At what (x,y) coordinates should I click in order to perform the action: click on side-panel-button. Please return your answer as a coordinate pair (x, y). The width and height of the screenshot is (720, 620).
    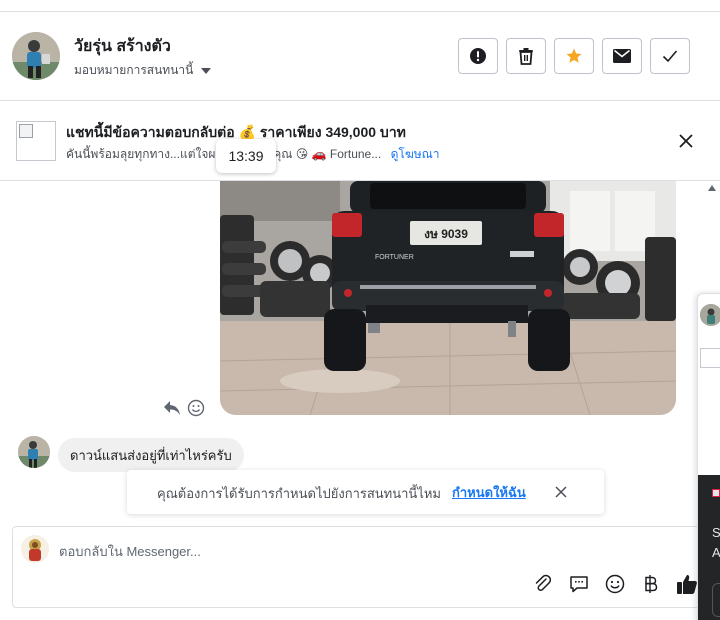
    Looking at the image, I should click on (716, 600).